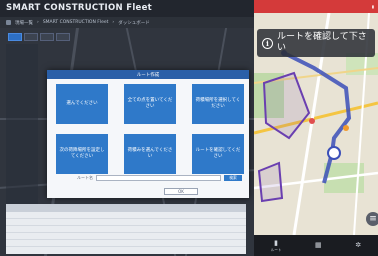 Image resolution: width=378 pixels, height=256 pixels. Describe the element at coordinates (276, 249) in the screenshot. I see `nav-label: ルート` at that location.